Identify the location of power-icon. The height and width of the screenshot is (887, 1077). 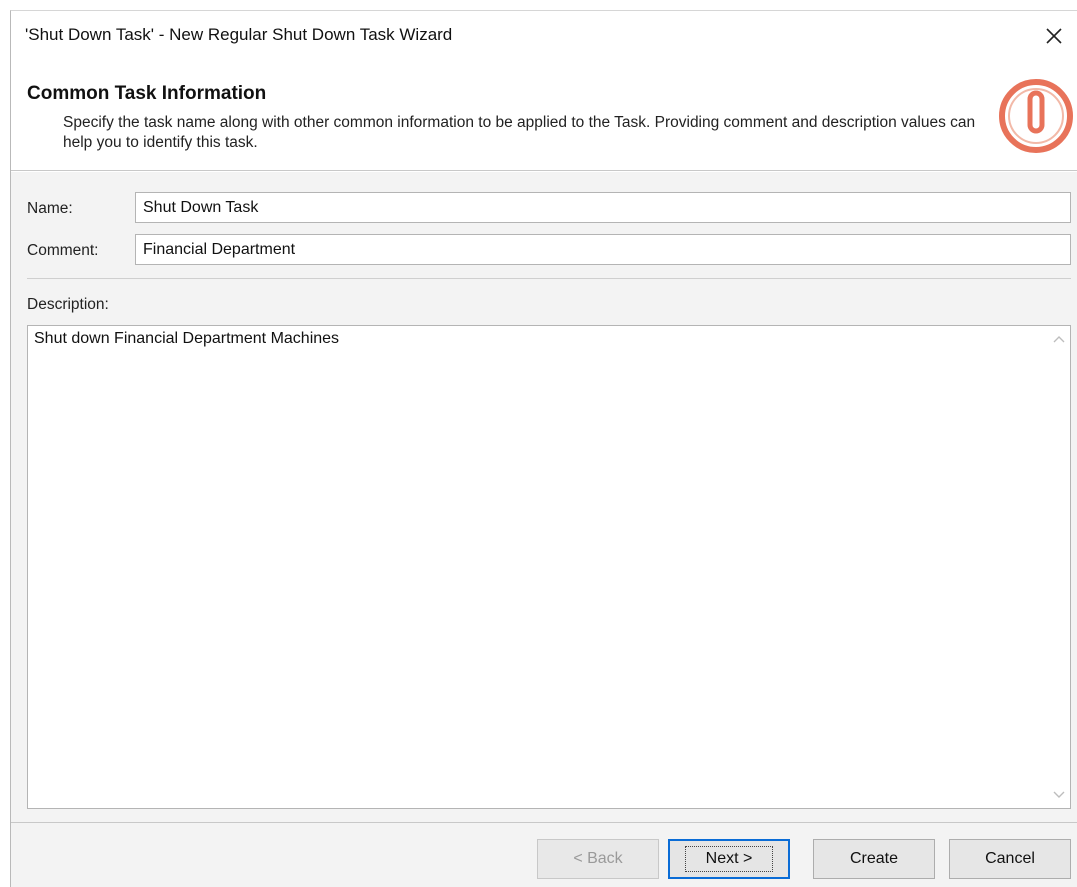
(1036, 116).